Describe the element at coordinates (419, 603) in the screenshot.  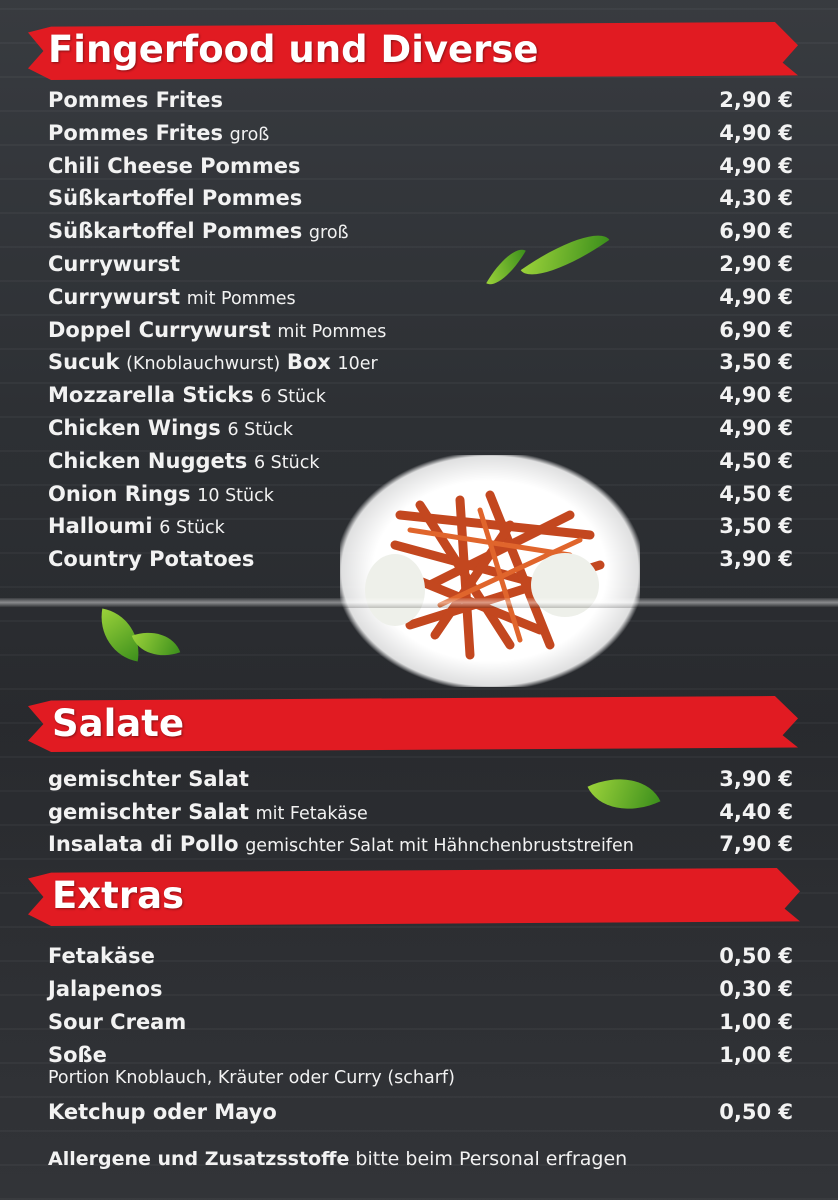
I see `paper-fold` at that location.